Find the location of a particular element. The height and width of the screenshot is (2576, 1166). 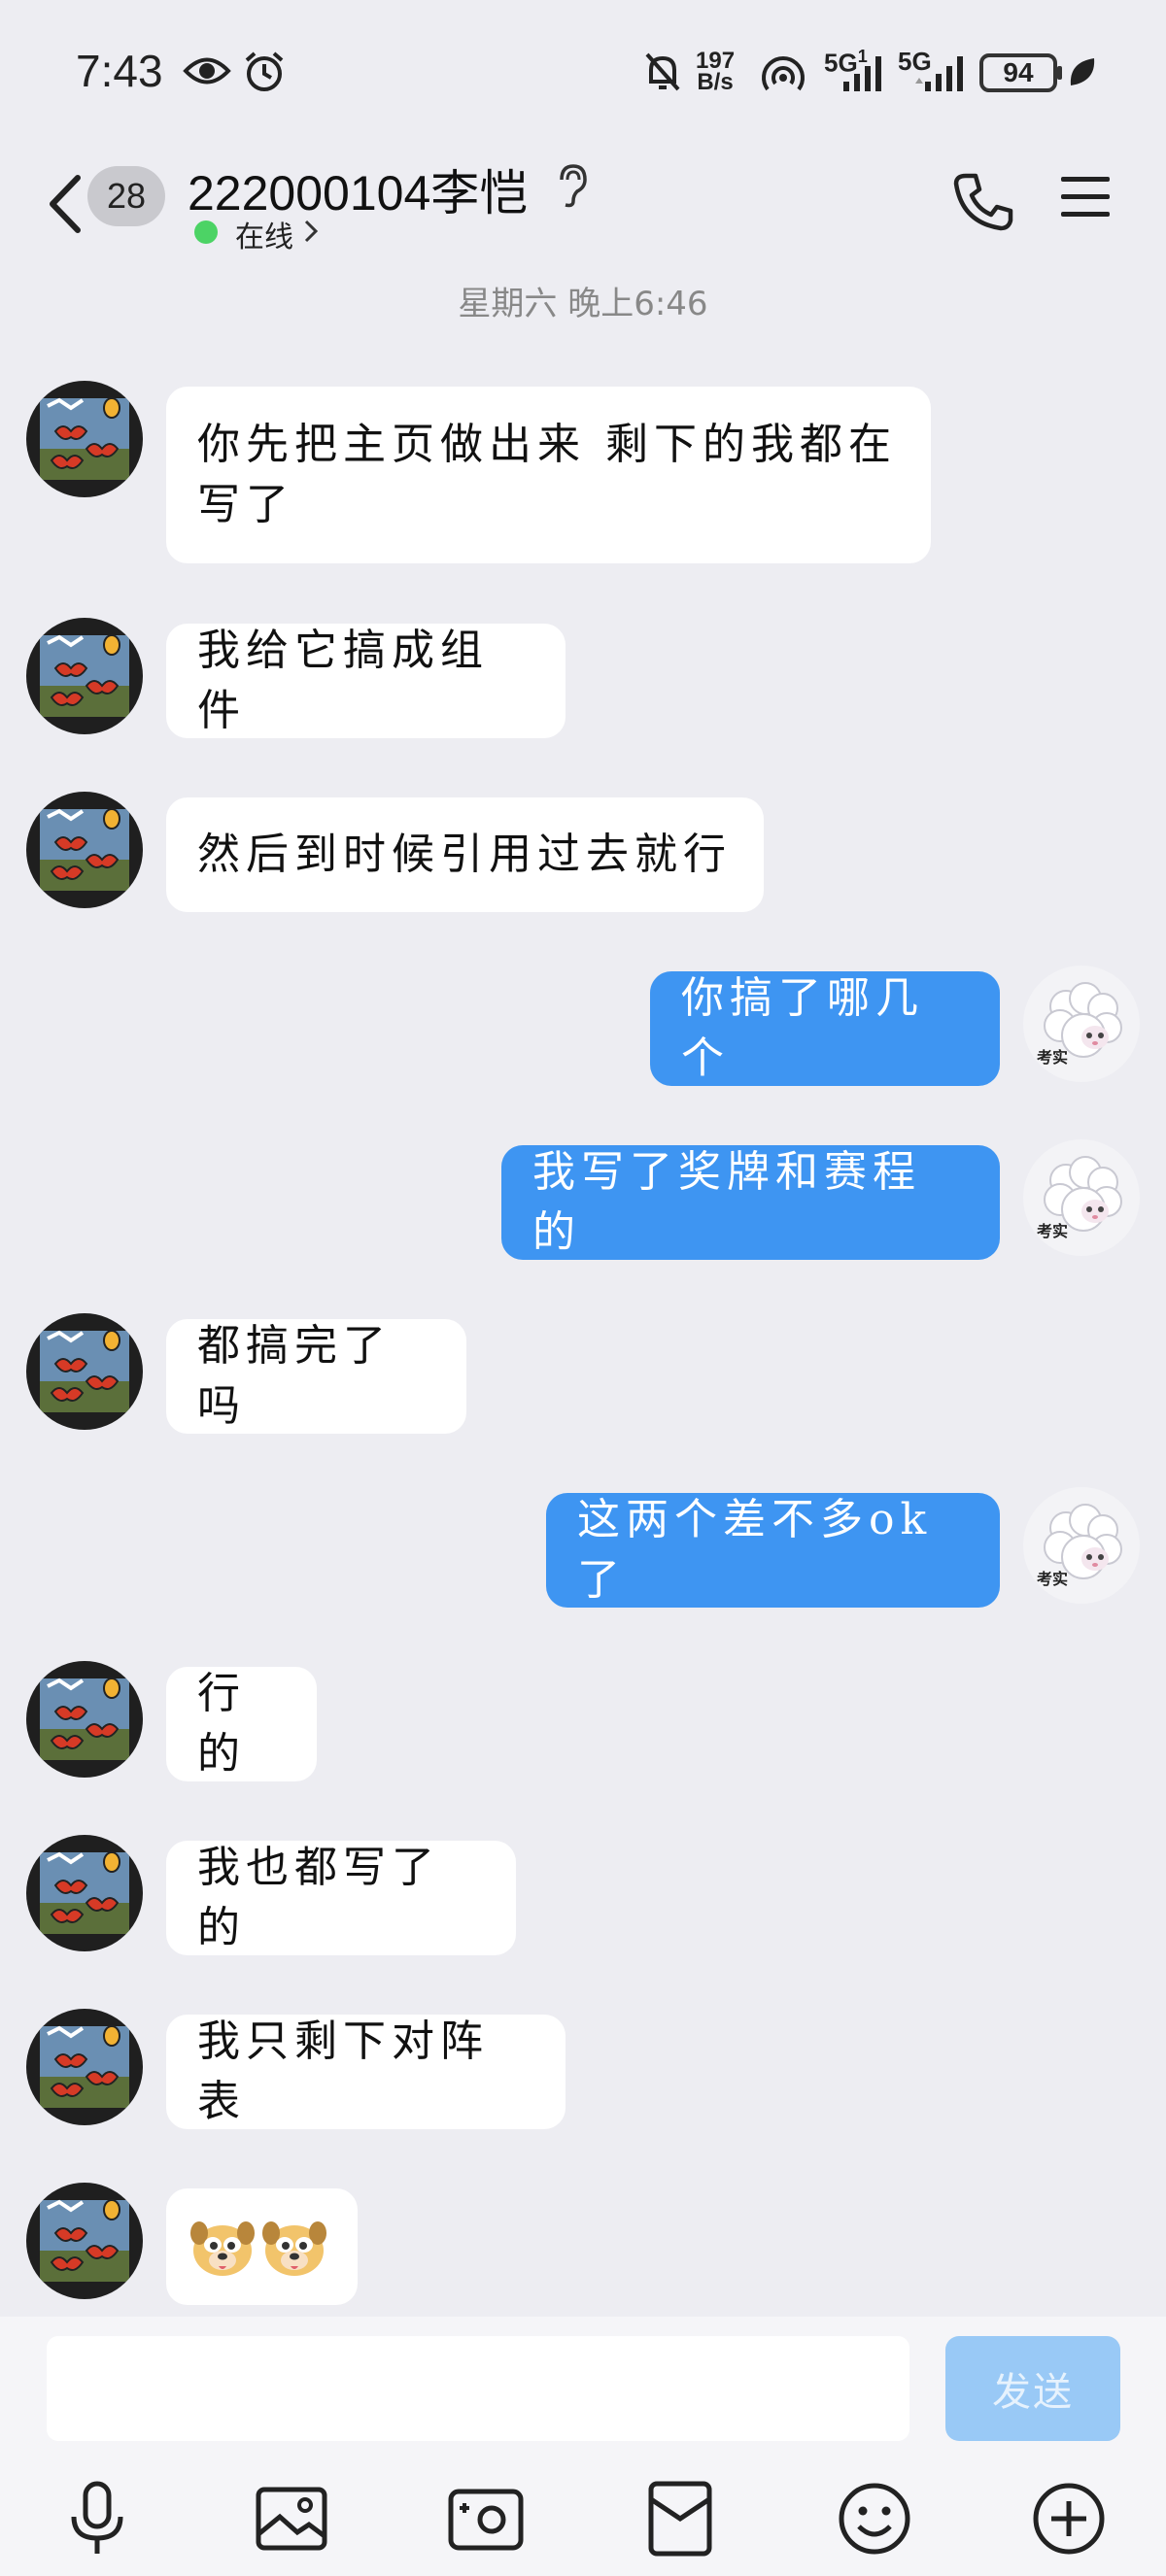

unread-count-badge: 28 is located at coordinates (126, 196).